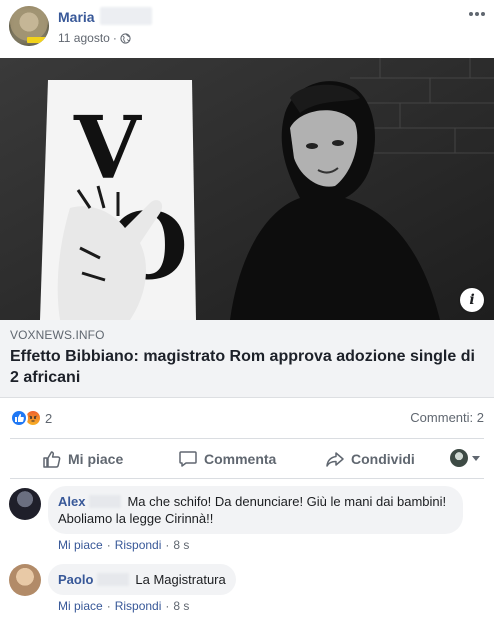 The height and width of the screenshot is (618, 494). I want to click on share-button: Condividi, so click(370, 459).